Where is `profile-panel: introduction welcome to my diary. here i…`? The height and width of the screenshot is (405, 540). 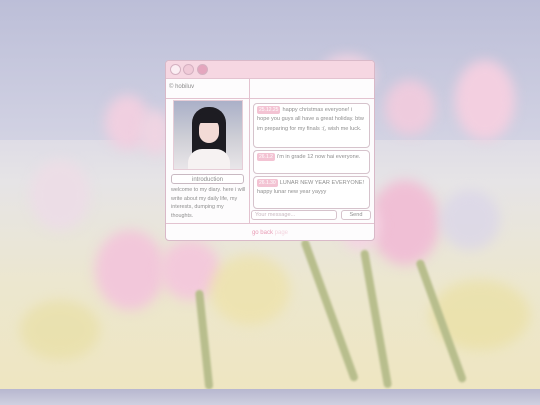
profile-panel: introduction welcome to my diary. here i… is located at coordinates (207, 160).